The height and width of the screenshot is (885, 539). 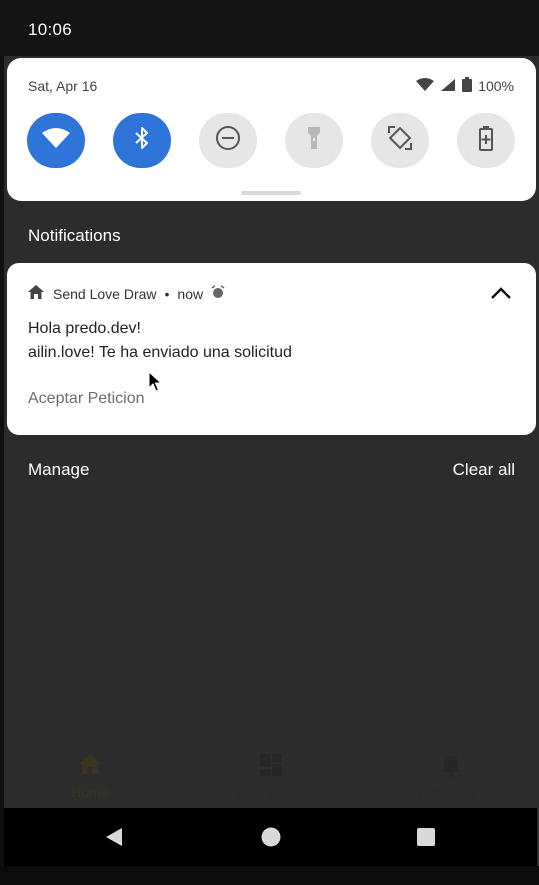 I want to click on cell-signal-icon, so click(x=448, y=86).